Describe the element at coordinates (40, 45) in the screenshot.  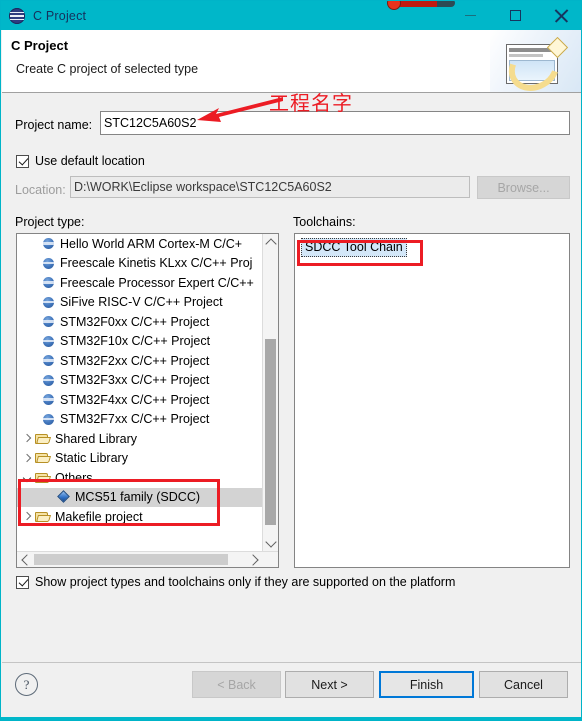
I see `page-title: C Project` at that location.